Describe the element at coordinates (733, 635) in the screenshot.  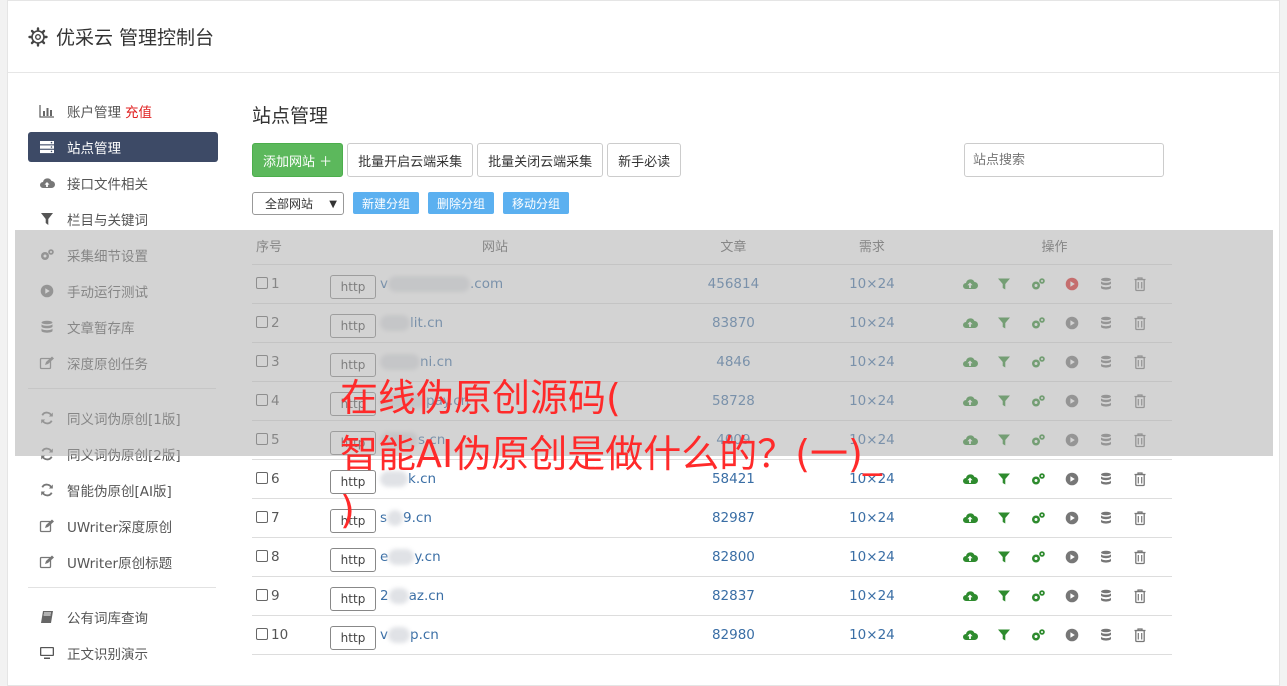
I see `article-count: 82980` at that location.